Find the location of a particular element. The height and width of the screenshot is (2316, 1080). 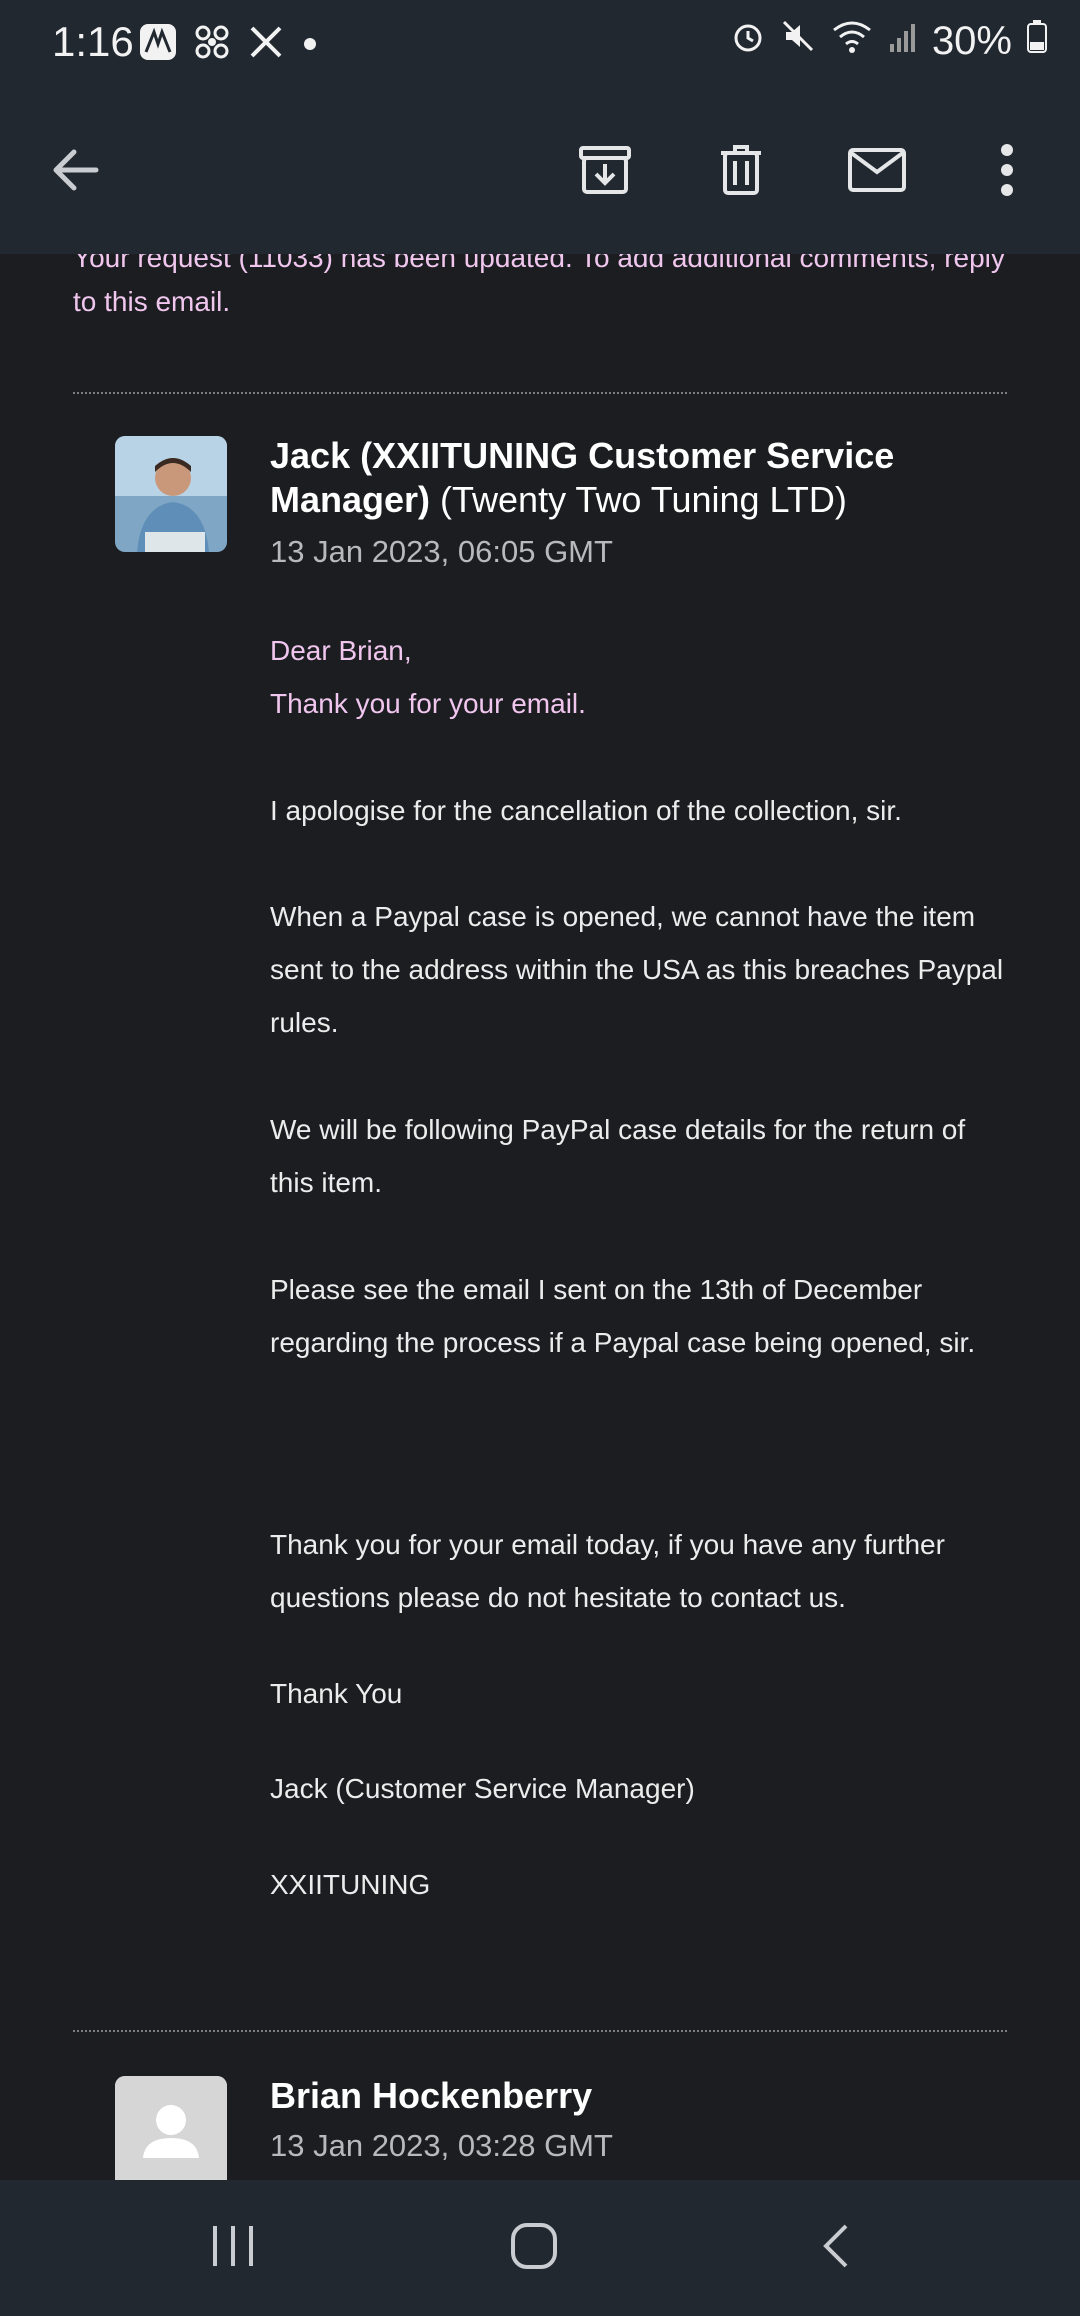

alarm-icon is located at coordinates (748, 41).